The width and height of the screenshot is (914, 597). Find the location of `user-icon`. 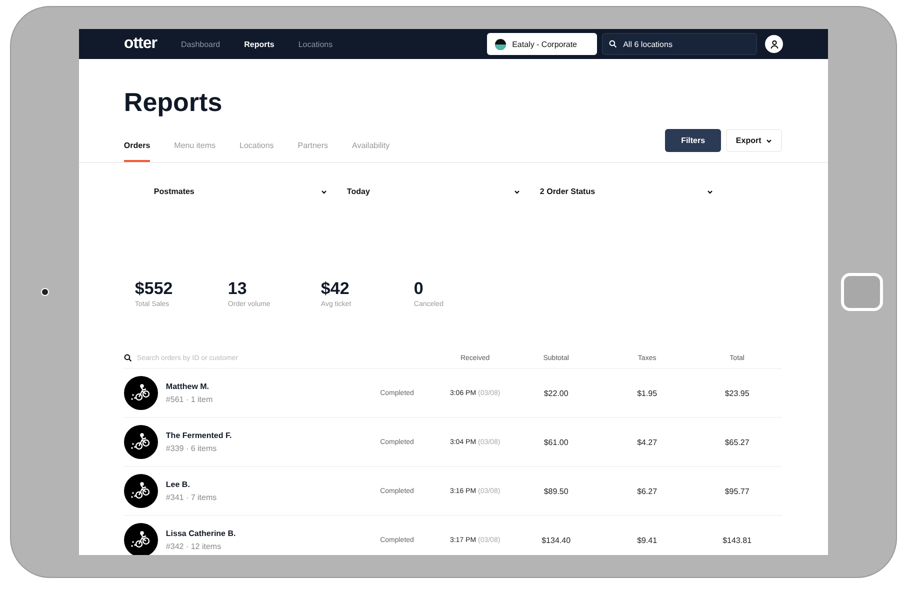

user-icon is located at coordinates (774, 44).